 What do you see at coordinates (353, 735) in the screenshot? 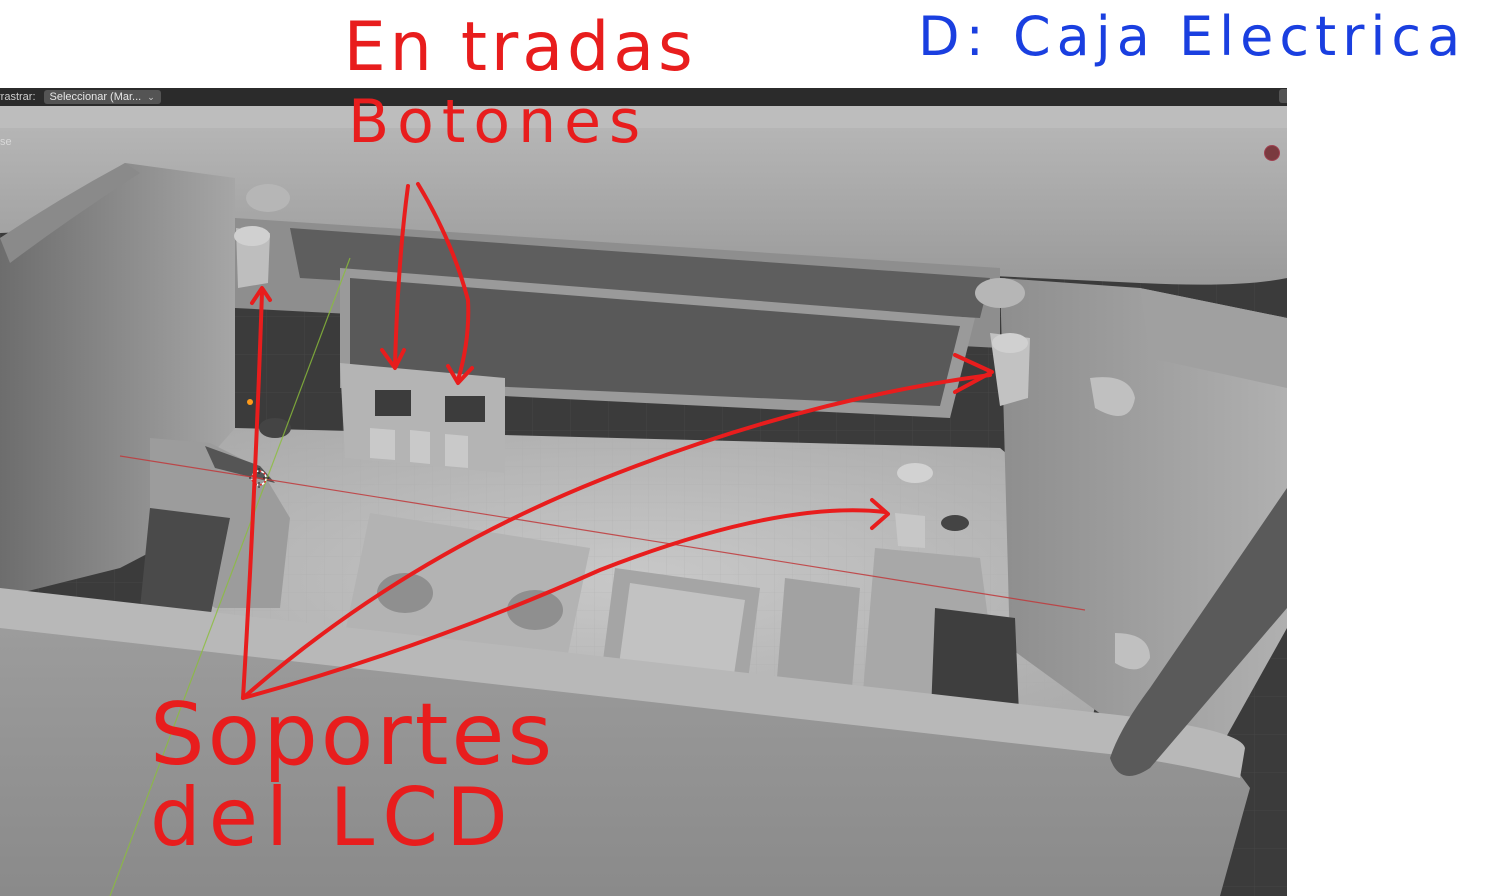
I see `annotation-soportes: Soportes` at bounding box center [353, 735].